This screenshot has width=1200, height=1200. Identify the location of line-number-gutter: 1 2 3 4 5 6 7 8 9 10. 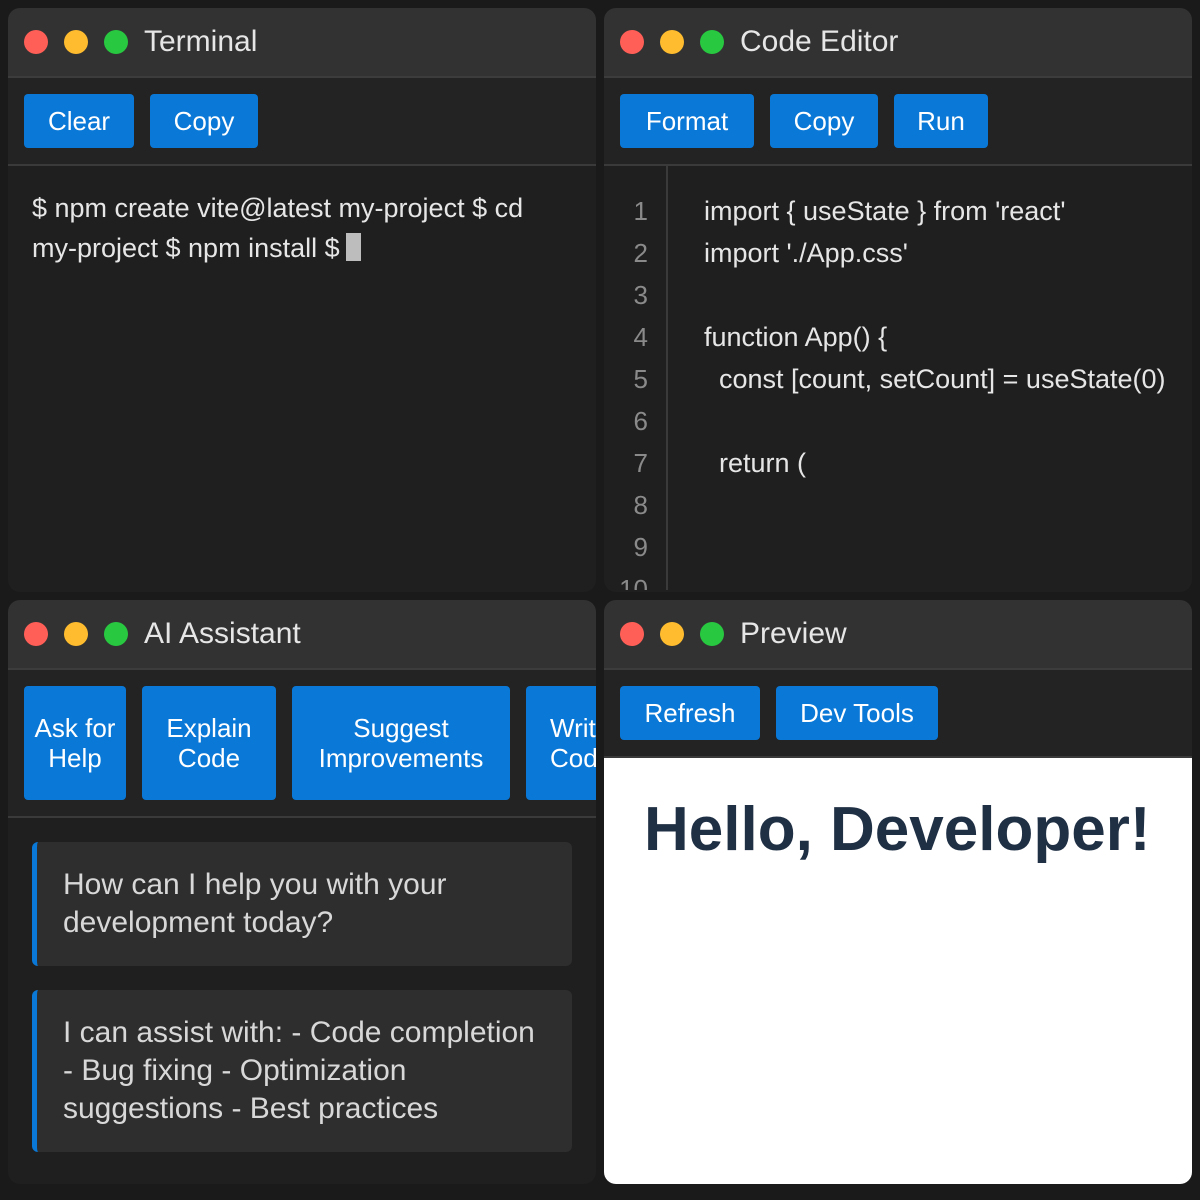
(636, 378).